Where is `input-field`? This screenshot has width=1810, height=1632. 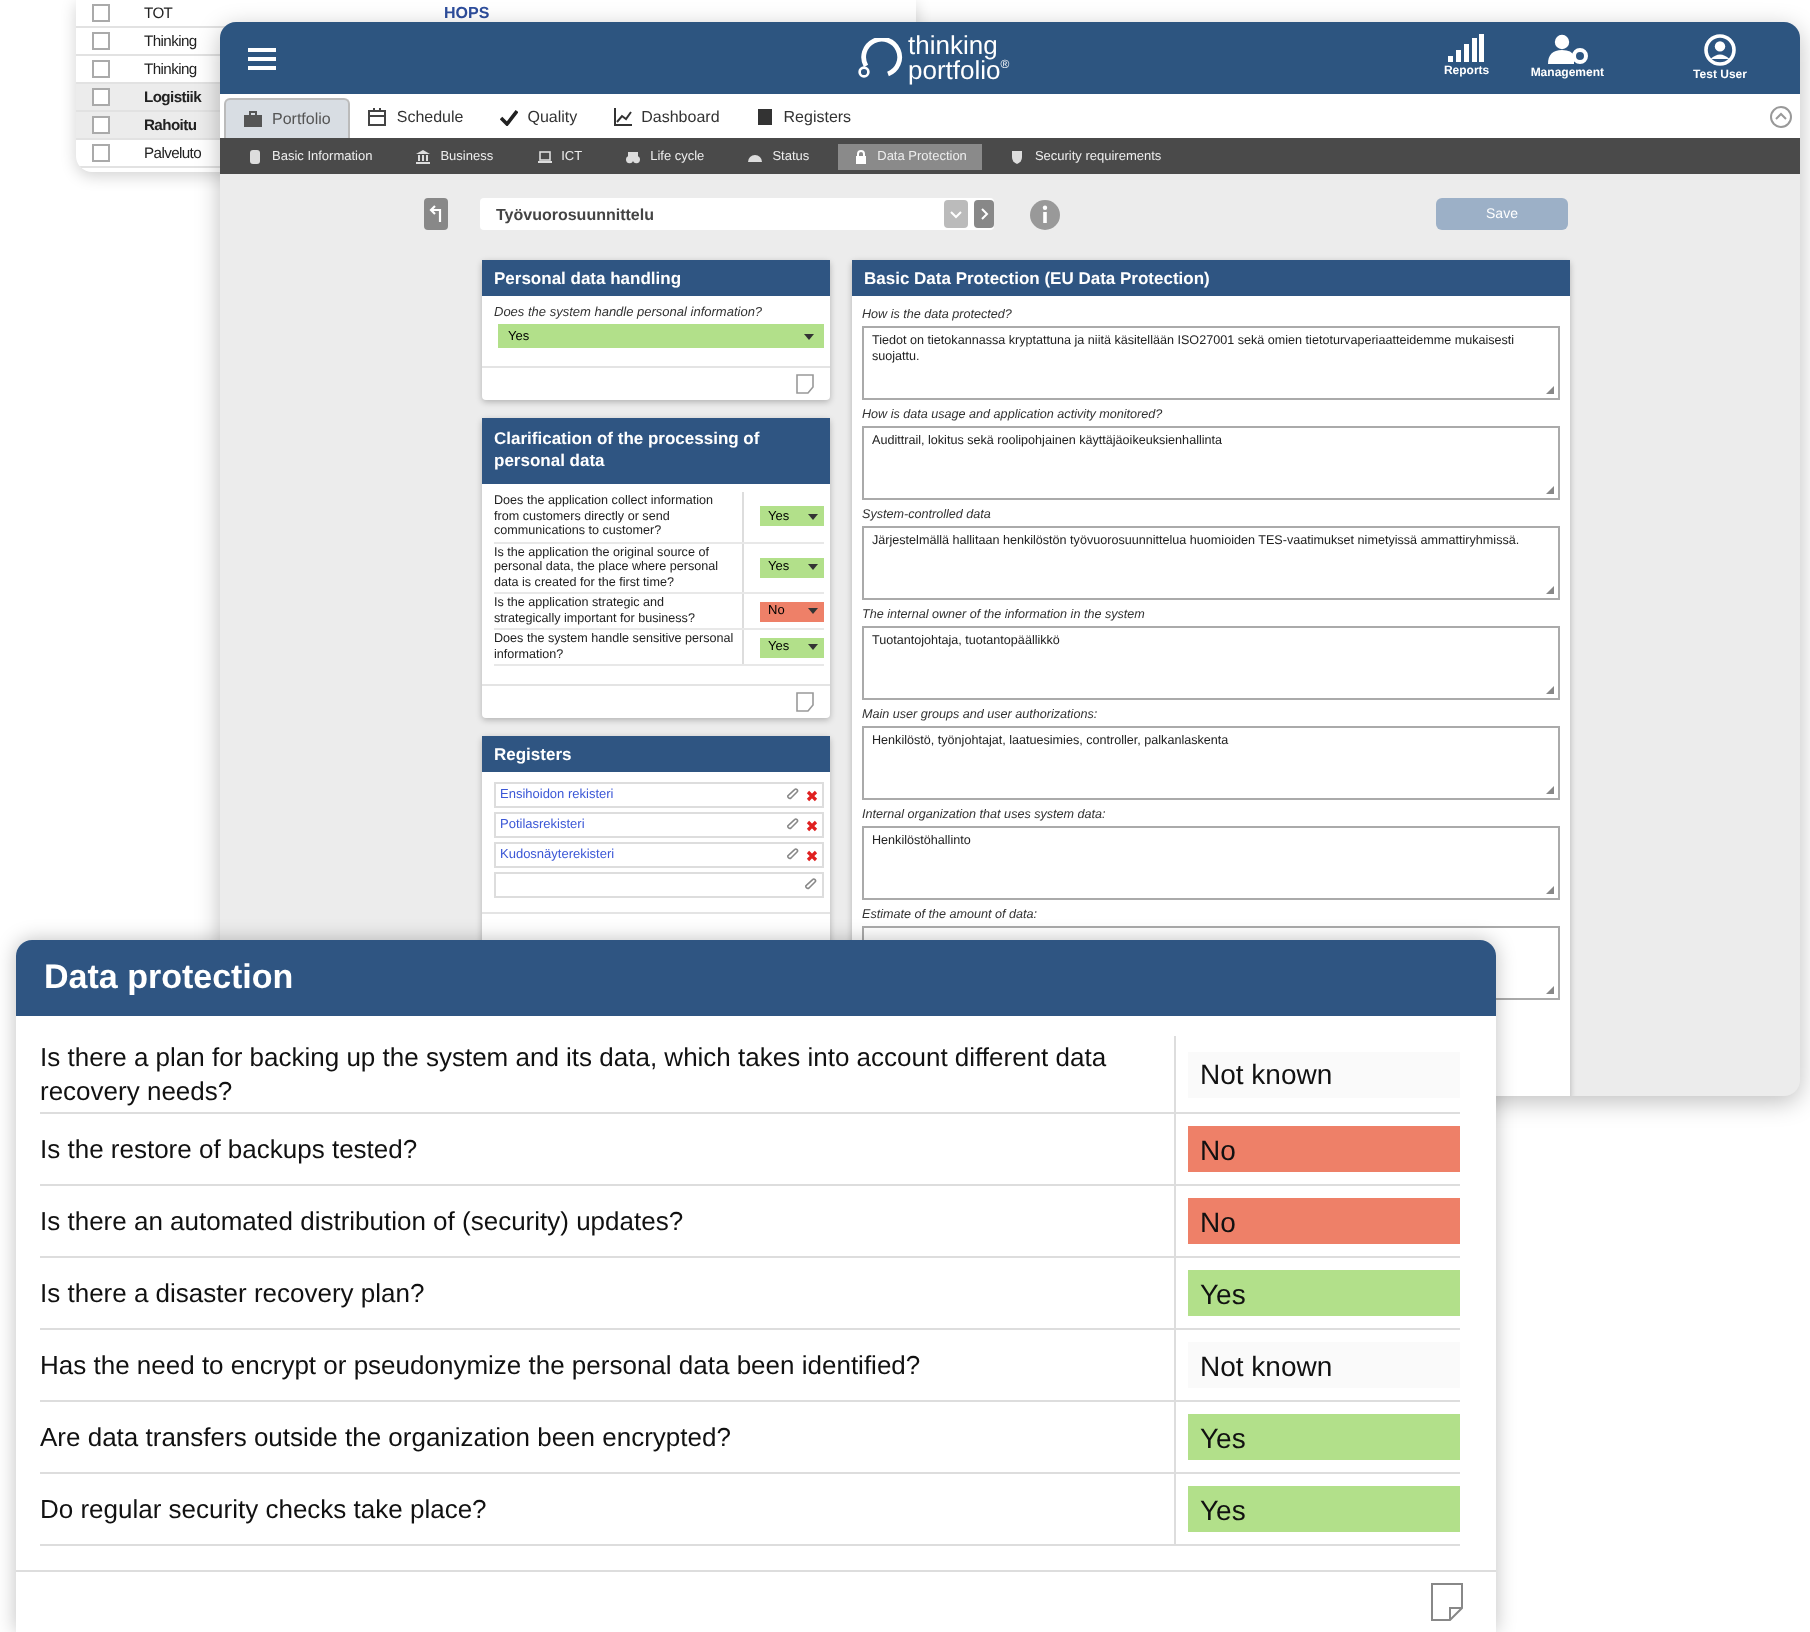
input-field is located at coordinates (659, 885).